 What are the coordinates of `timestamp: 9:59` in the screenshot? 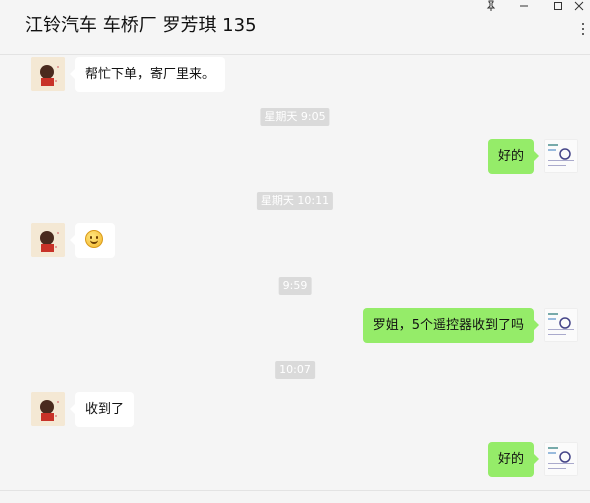 It's located at (295, 286).